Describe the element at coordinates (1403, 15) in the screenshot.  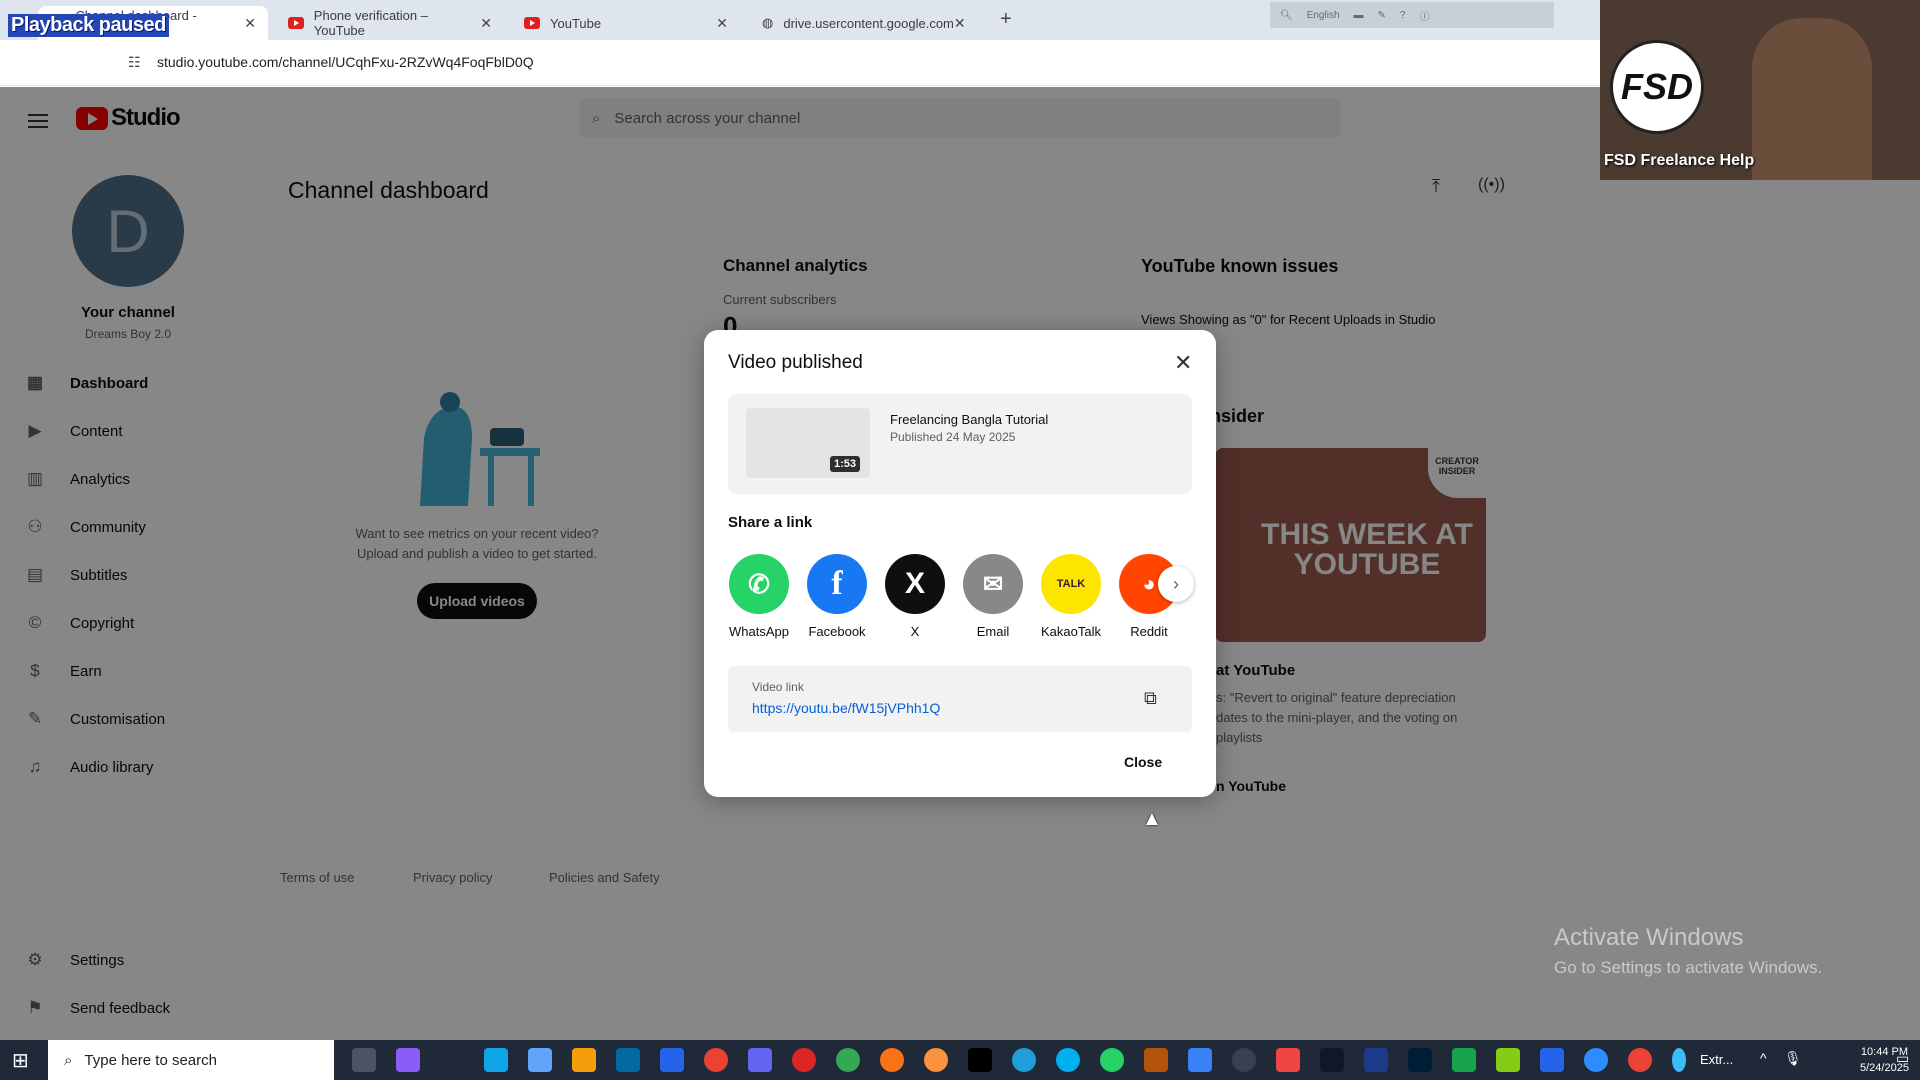
I see `help-icon: ?` at that location.